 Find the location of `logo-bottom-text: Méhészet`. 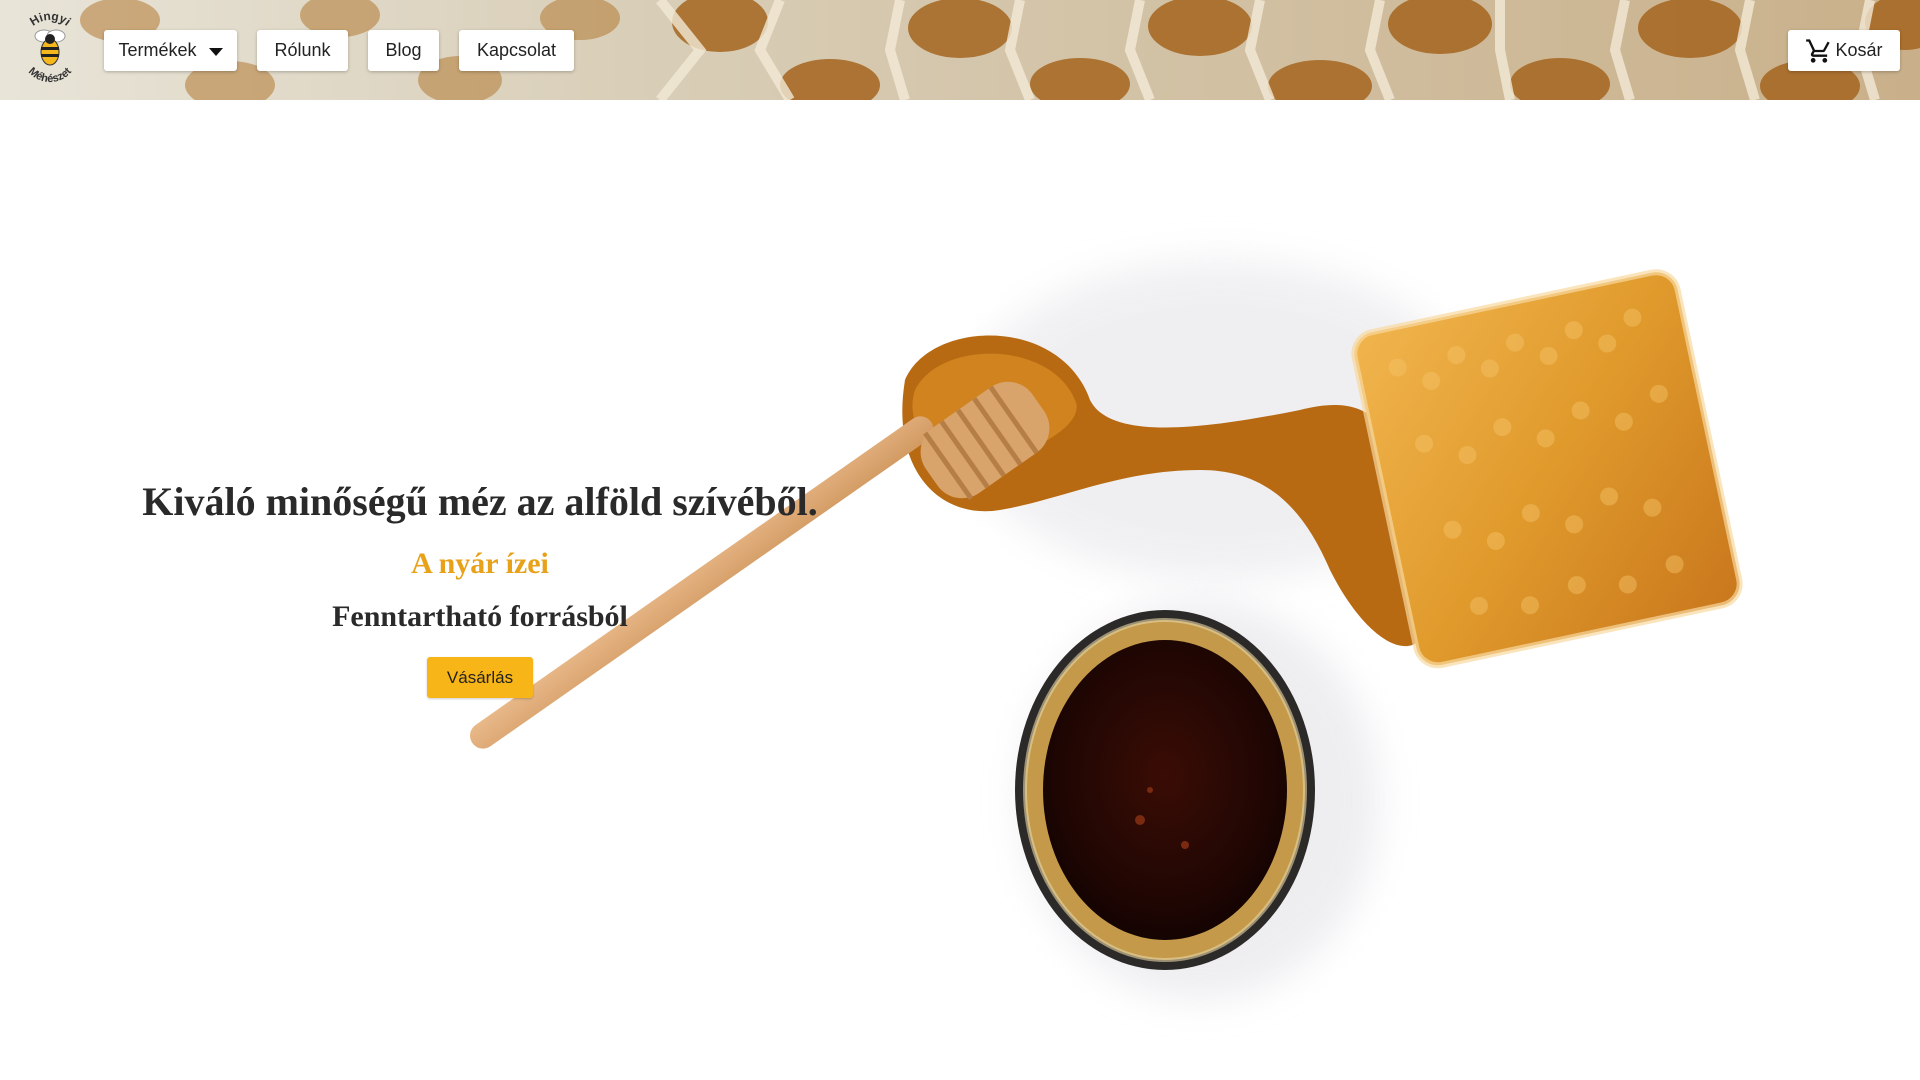

logo-bottom-text: Méhészet is located at coordinates (50, 75).